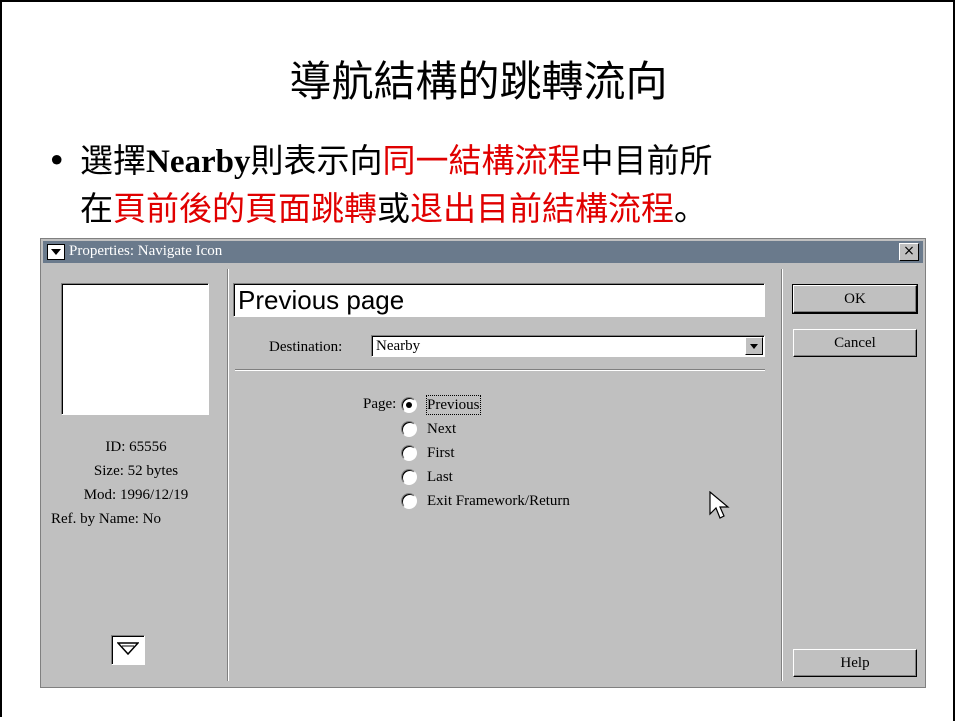  I want to click on radio-label: Last, so click(440, 477).